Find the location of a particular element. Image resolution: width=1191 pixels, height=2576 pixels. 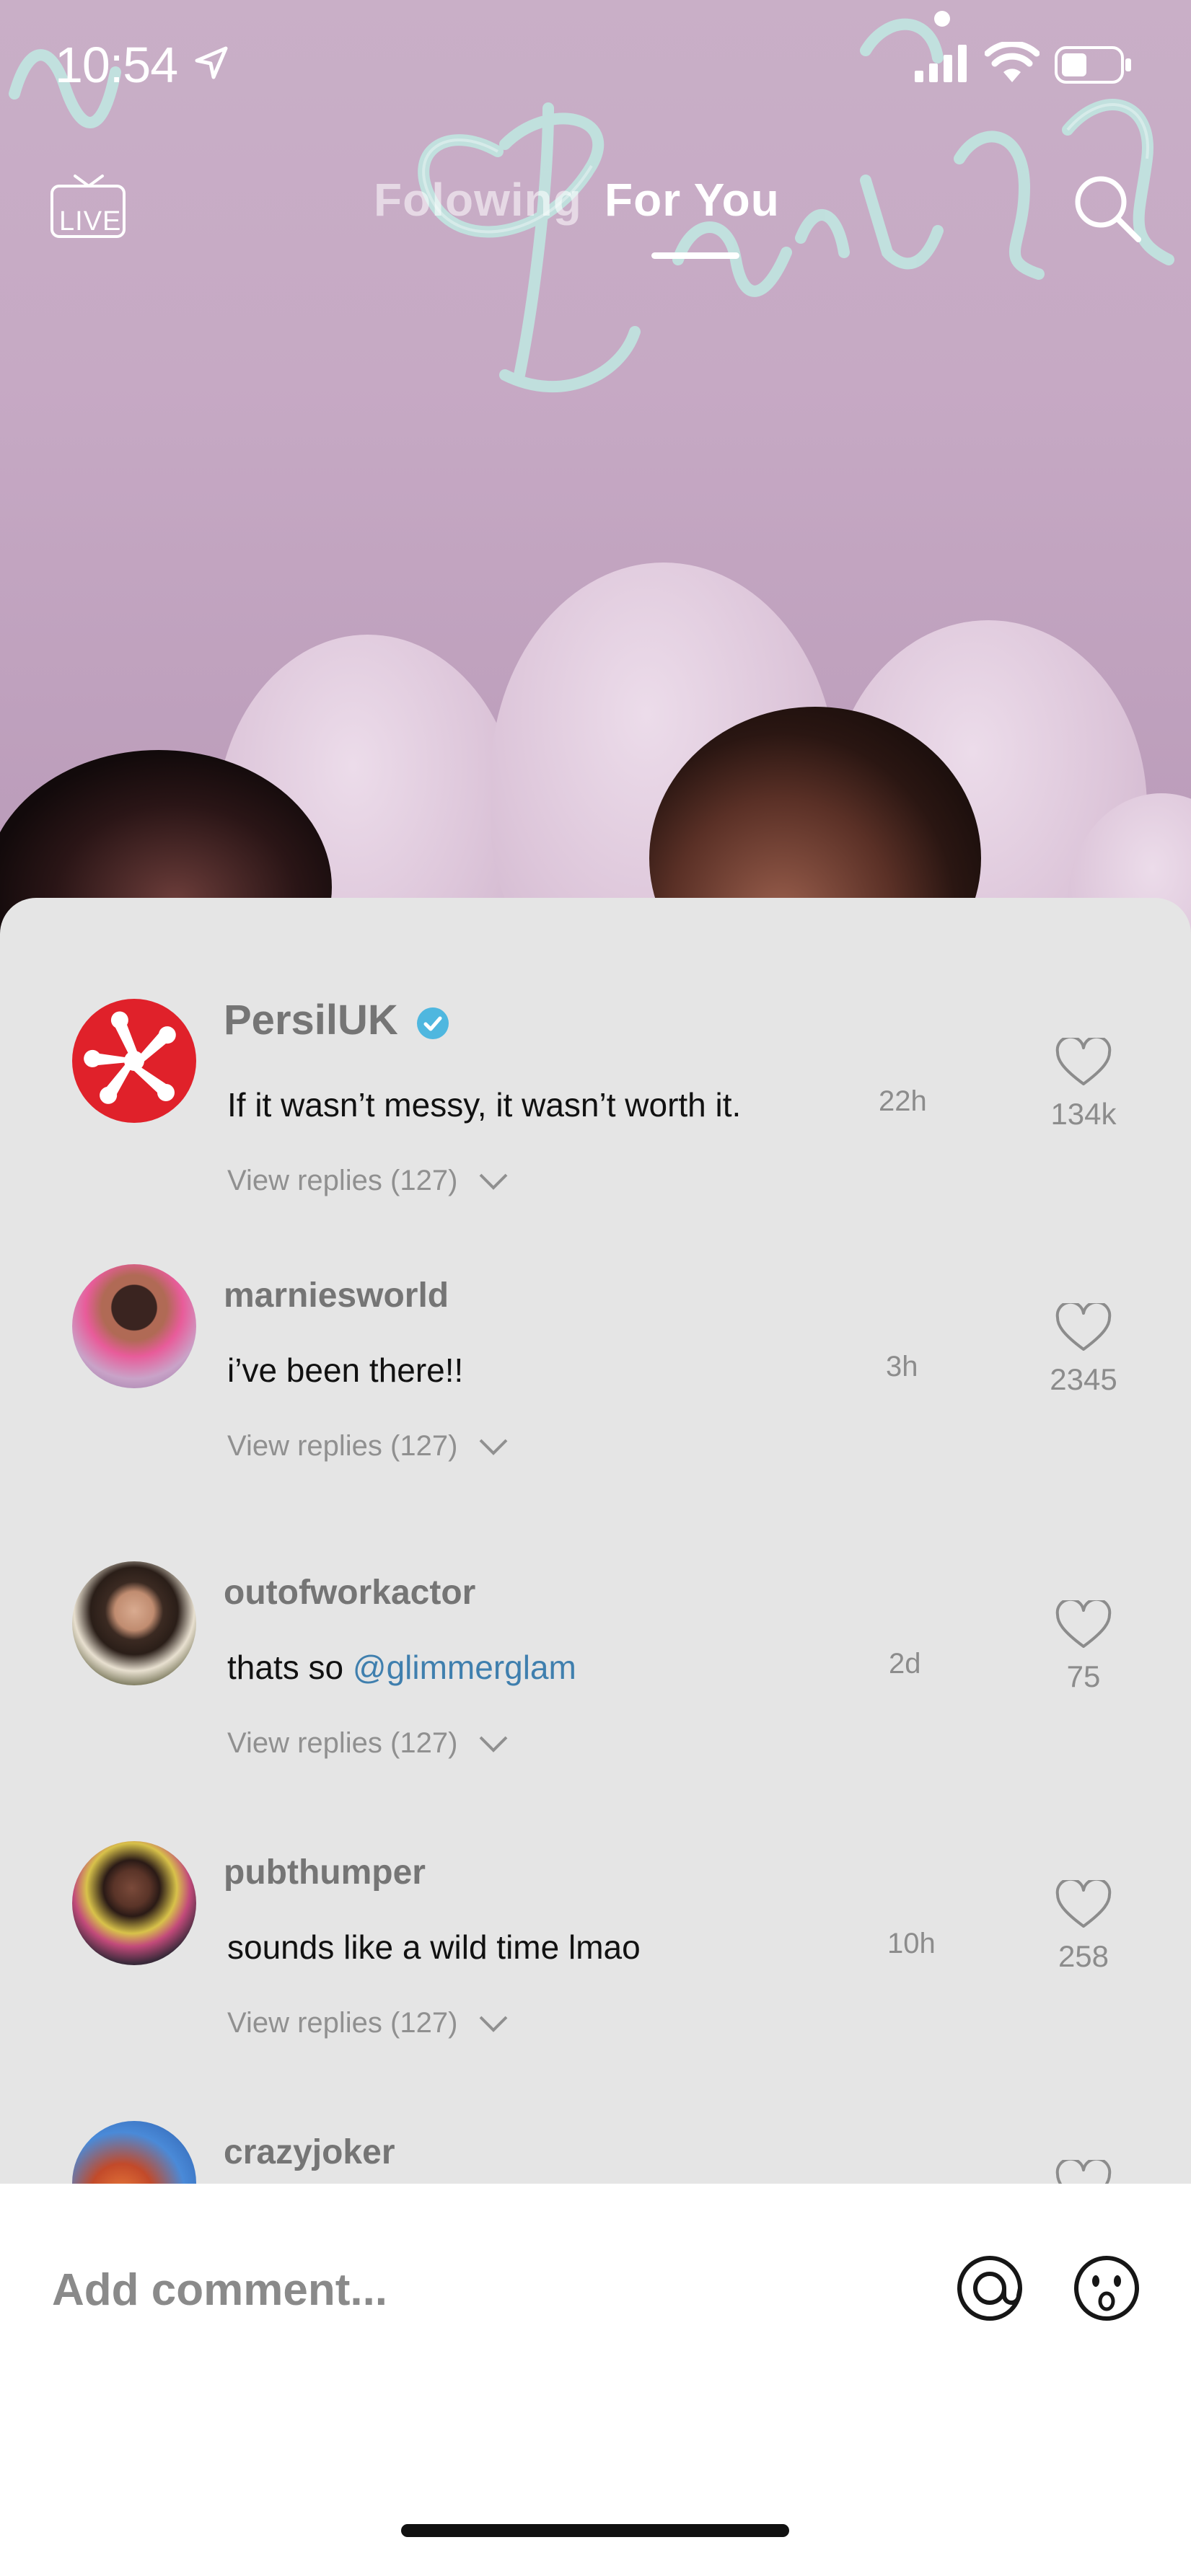

active-tab-indicator is located at coordinates (695, 255).